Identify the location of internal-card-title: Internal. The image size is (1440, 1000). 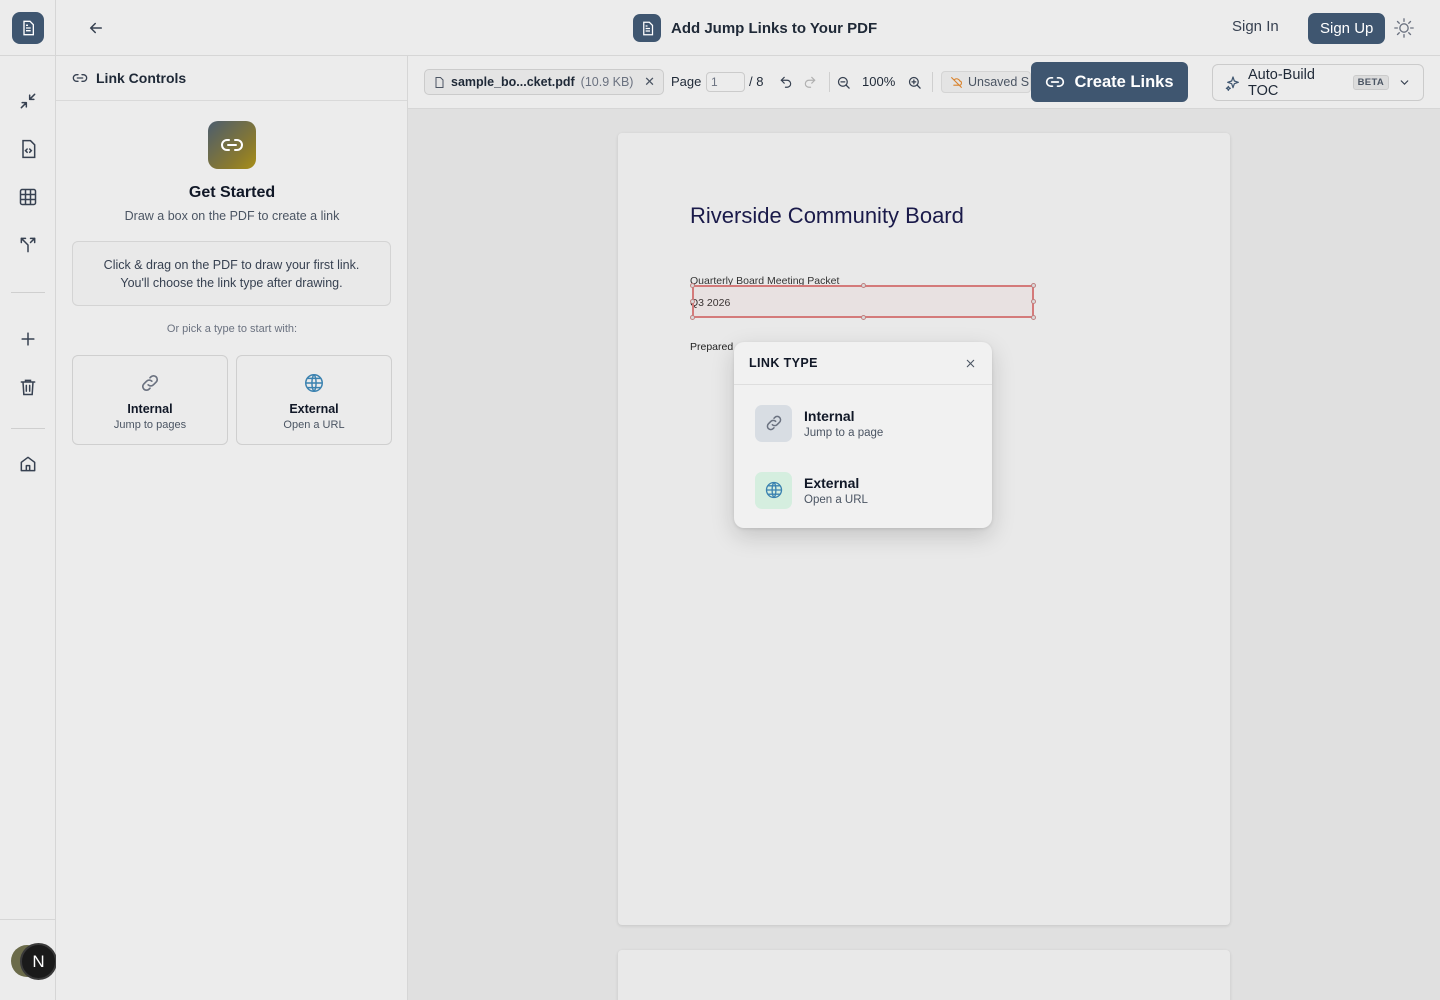
(150, 409).